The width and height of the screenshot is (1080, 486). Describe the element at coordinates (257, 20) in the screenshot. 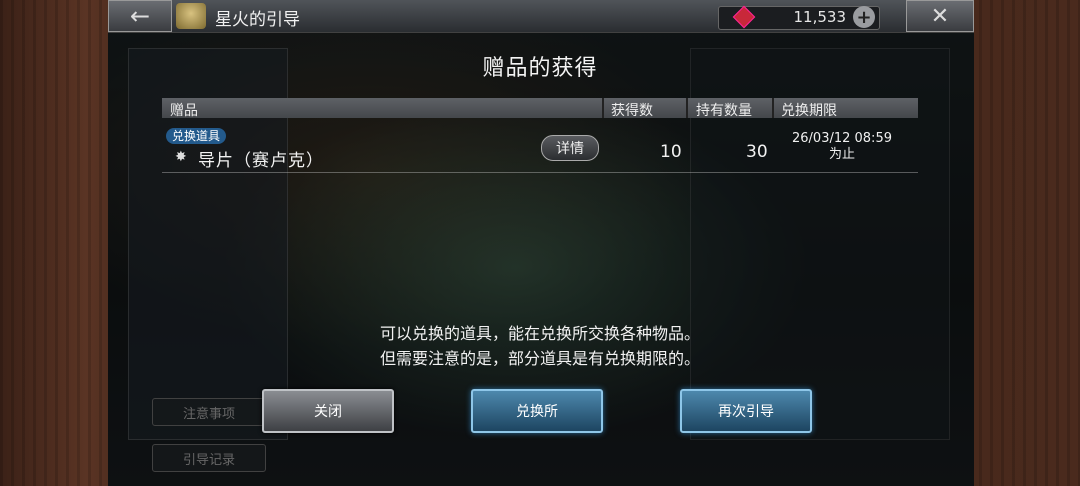

I see `page-title: 星火的引导` at that location.